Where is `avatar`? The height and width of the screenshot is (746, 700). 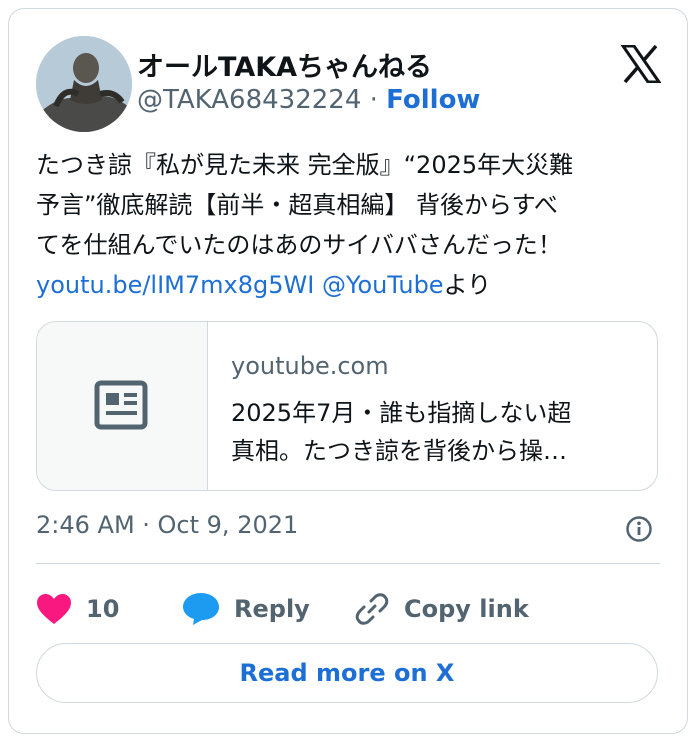 avatar is located at coordinates (84, 84).